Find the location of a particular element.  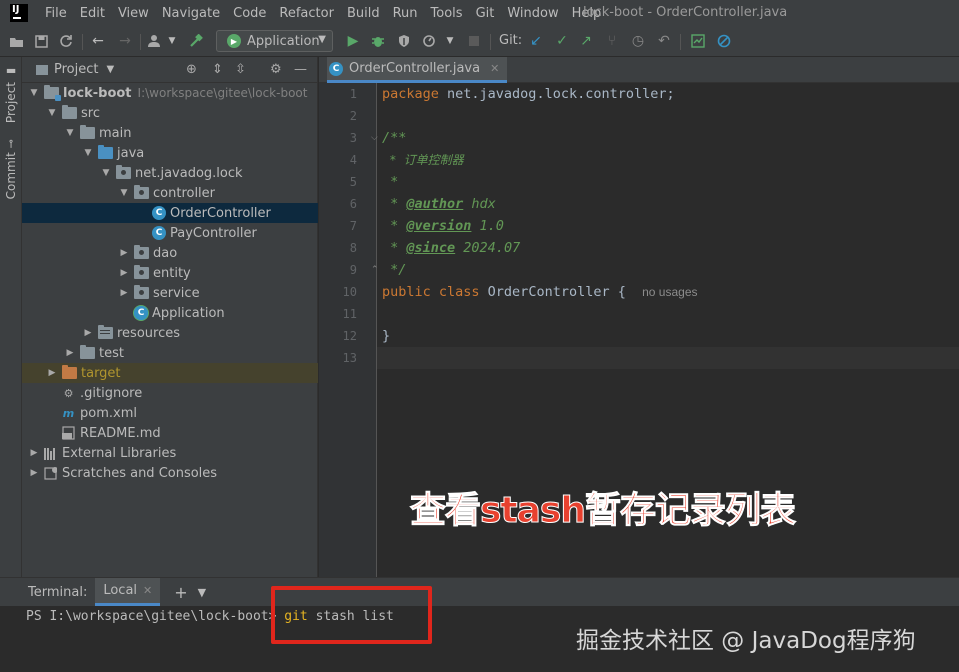

package-icon is located at coordinates (141, 292).